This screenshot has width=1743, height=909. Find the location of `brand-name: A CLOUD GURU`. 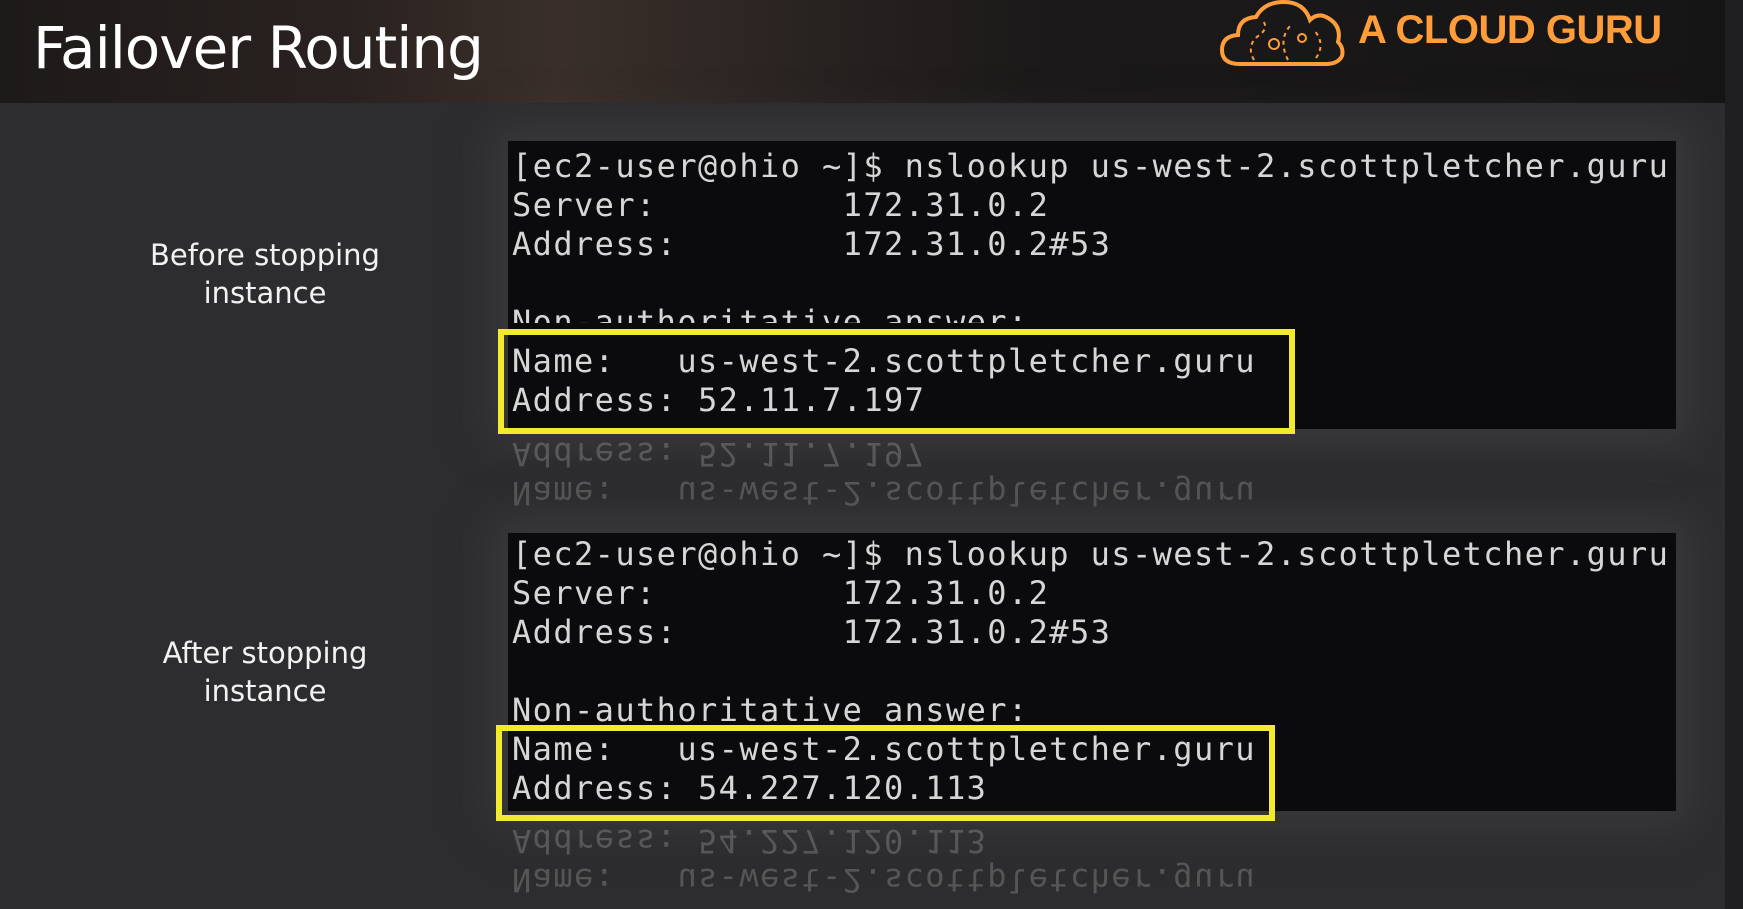

brand-name: A CLOUD GURU is located at coordinates (1510, 30).